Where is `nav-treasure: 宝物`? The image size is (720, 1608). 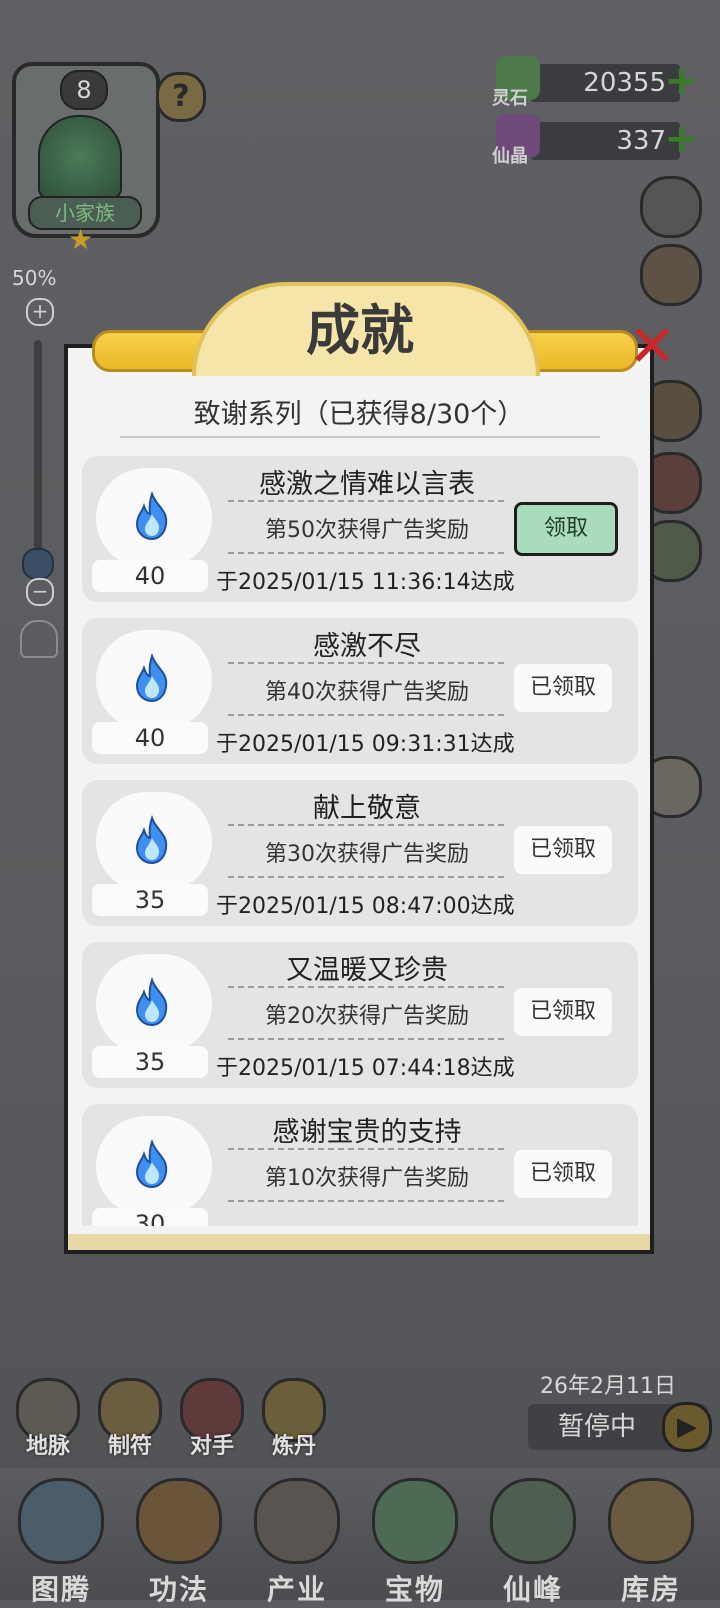 nav-treasure: 宝物 is located at coordinates (415, 1543).